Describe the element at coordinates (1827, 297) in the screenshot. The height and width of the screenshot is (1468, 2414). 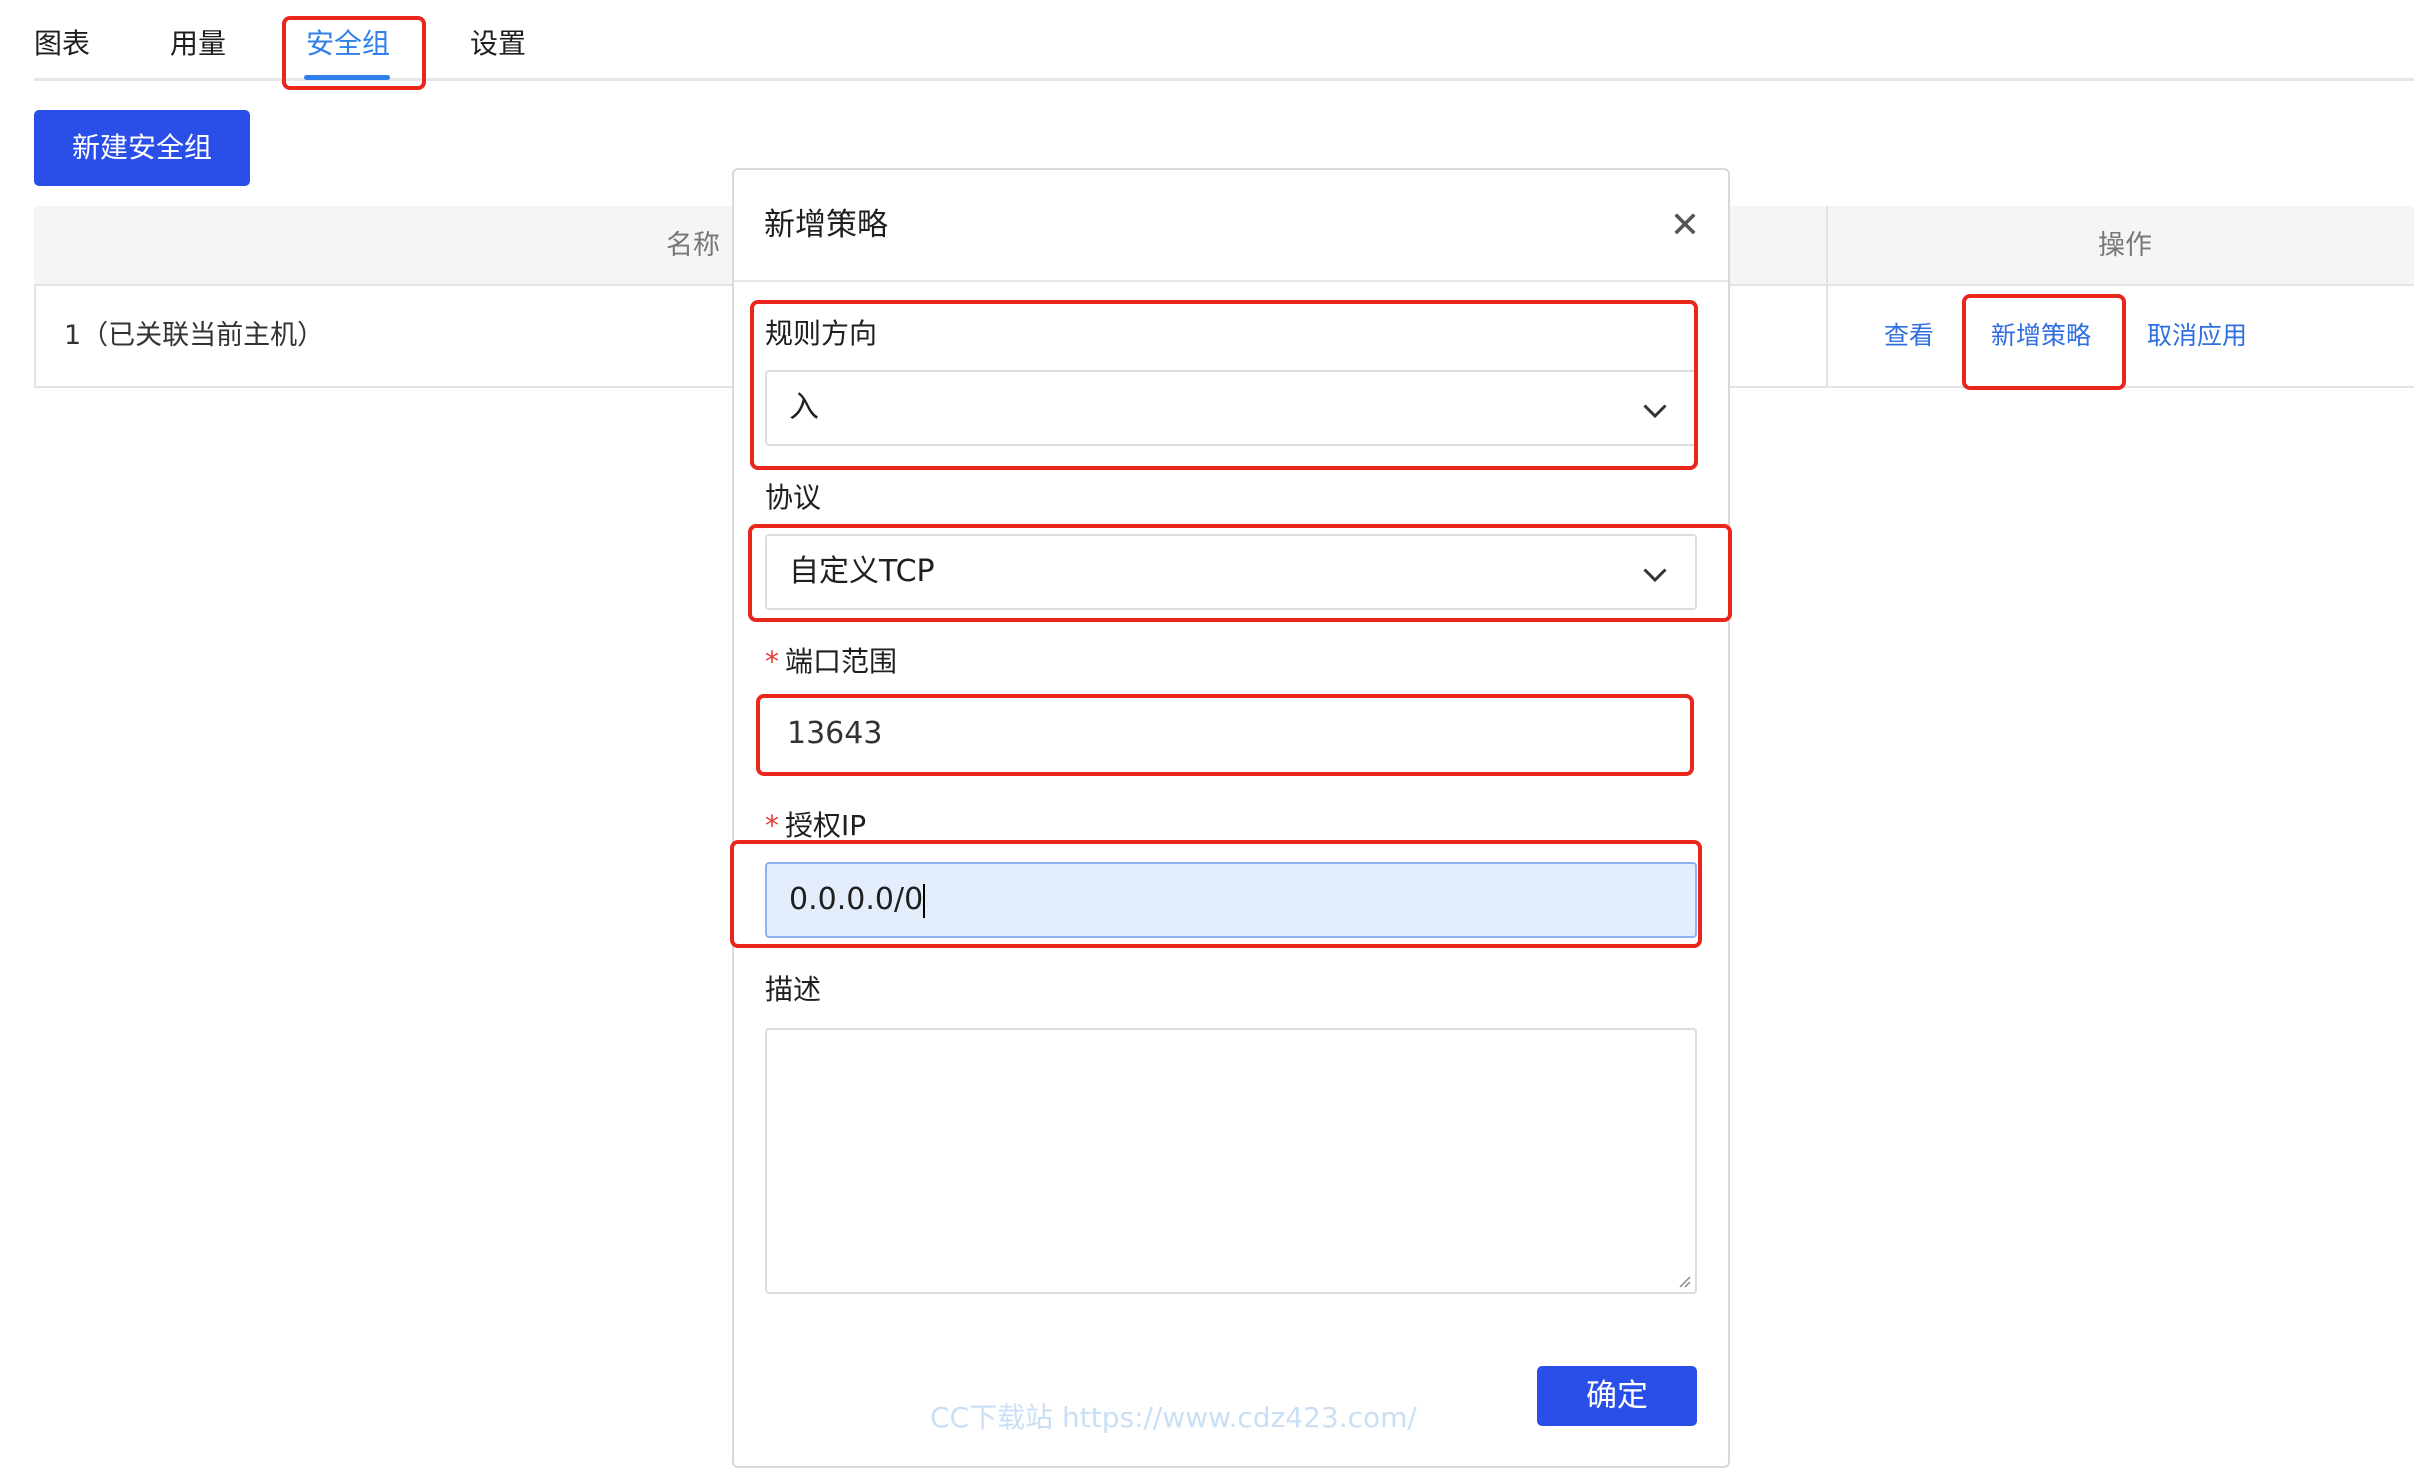
I see `column-divider` at that location.